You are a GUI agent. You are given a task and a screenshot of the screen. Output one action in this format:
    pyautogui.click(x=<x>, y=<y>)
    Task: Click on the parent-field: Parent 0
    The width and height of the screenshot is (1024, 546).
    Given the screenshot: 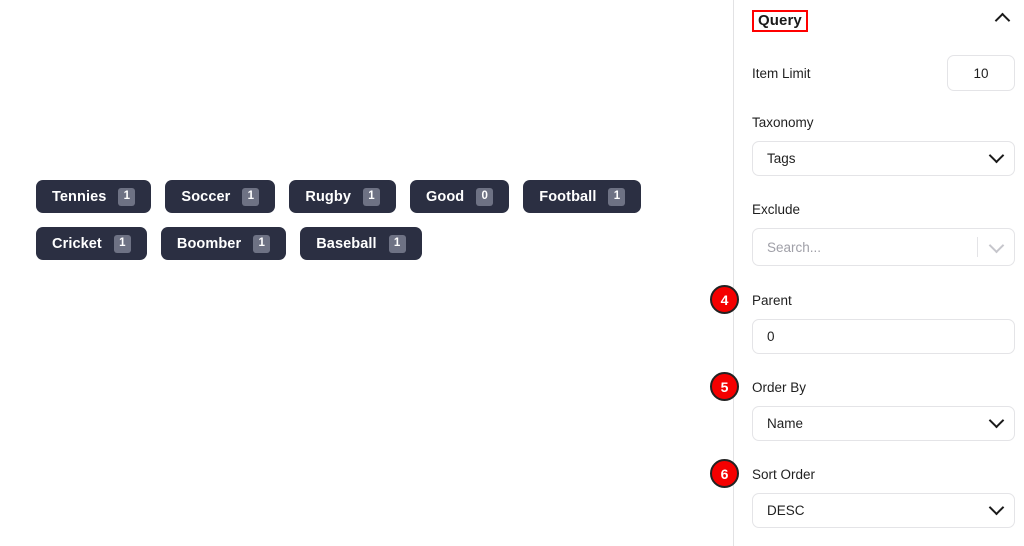 What is the action you would take?
    pyautogui.click(x=883, y=323)
    